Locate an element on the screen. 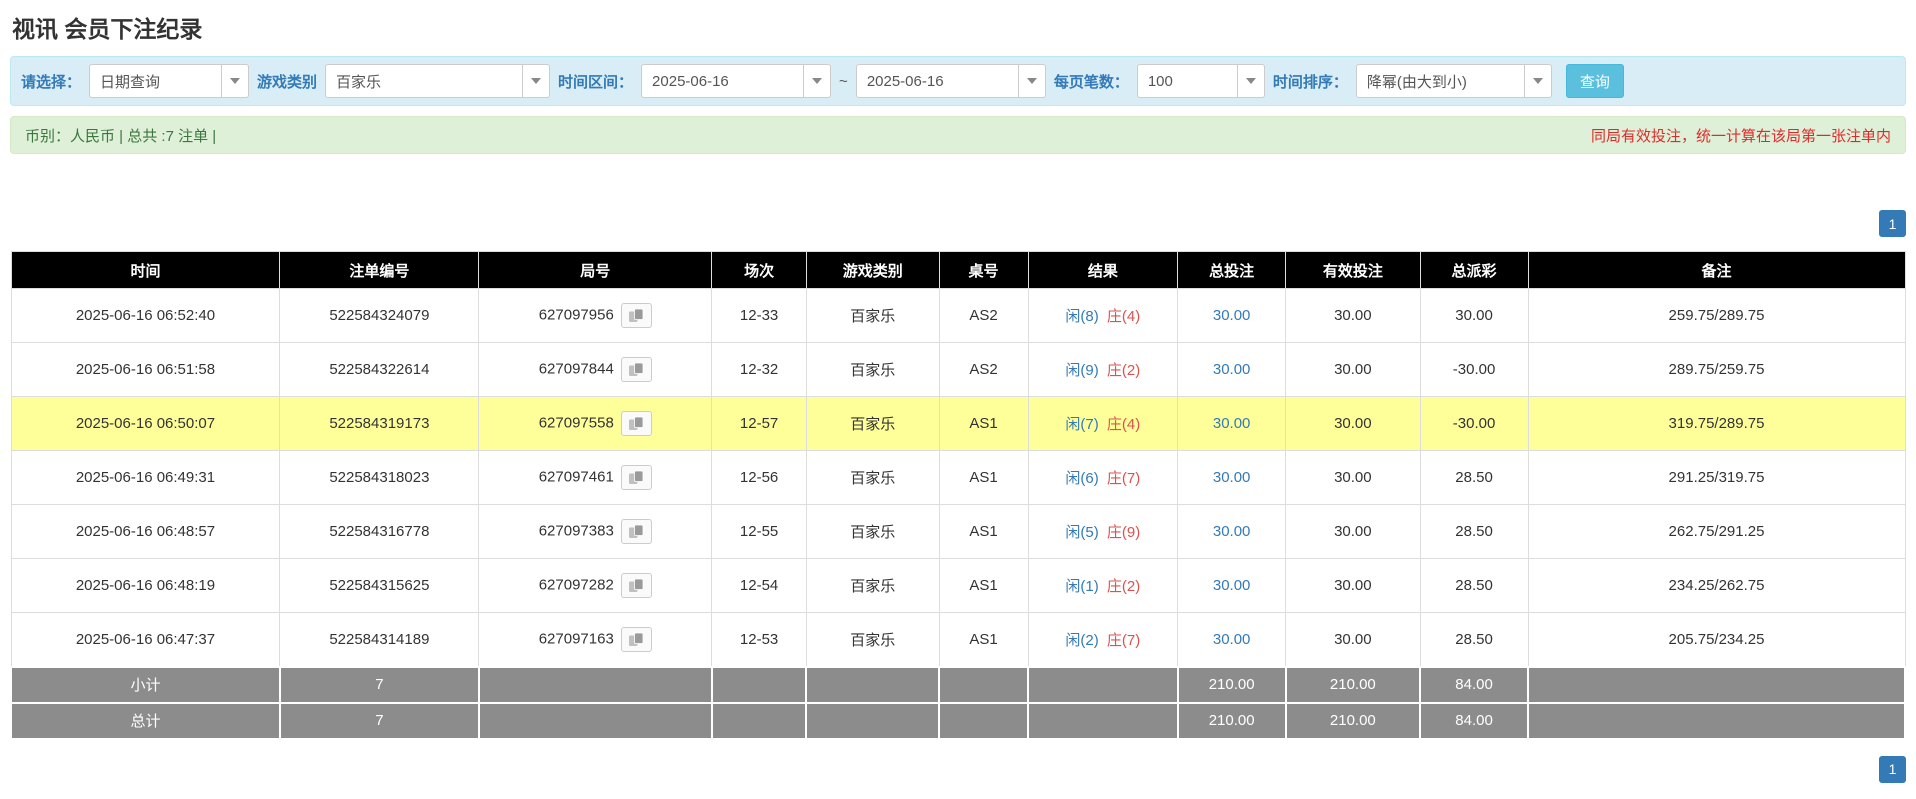 The height and width of the screenshot is (799, 1916). subtotal-row: 小计 7 210.00 210.00 84.00 is located at coordinates (958, 684).